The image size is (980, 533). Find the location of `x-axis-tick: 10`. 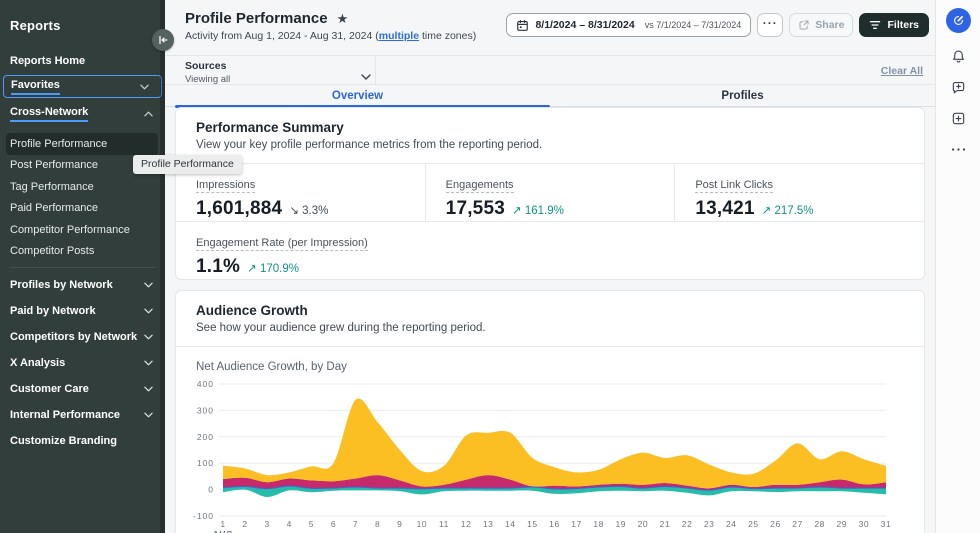

x-axis-tick: 10 is located at coordinates (422, 524).